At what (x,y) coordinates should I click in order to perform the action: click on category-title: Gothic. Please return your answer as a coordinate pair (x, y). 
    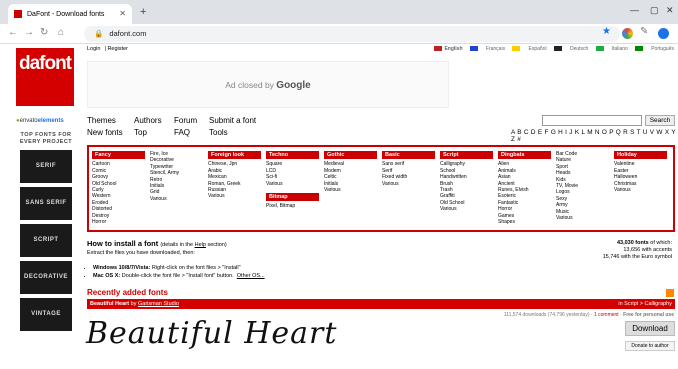
    Looking at the image, I should click on (350, 155).